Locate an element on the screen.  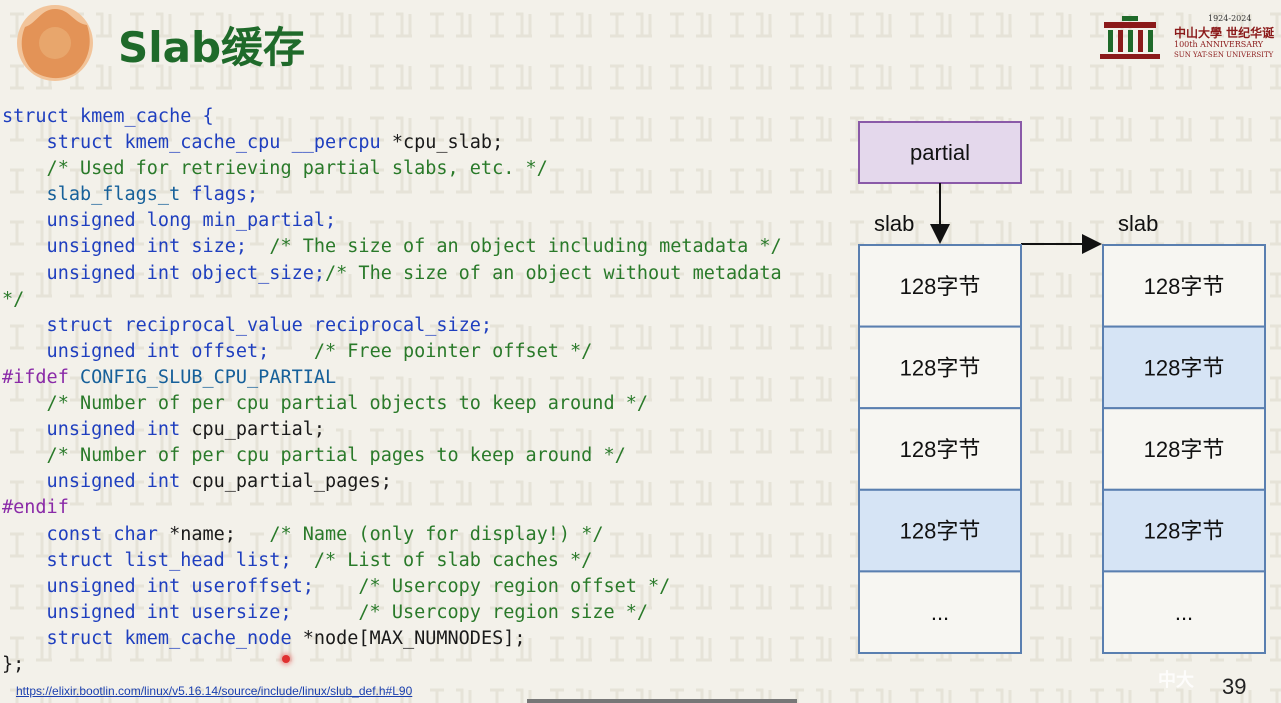
slab-label-right: slab is located at coordinates (1138, 223).